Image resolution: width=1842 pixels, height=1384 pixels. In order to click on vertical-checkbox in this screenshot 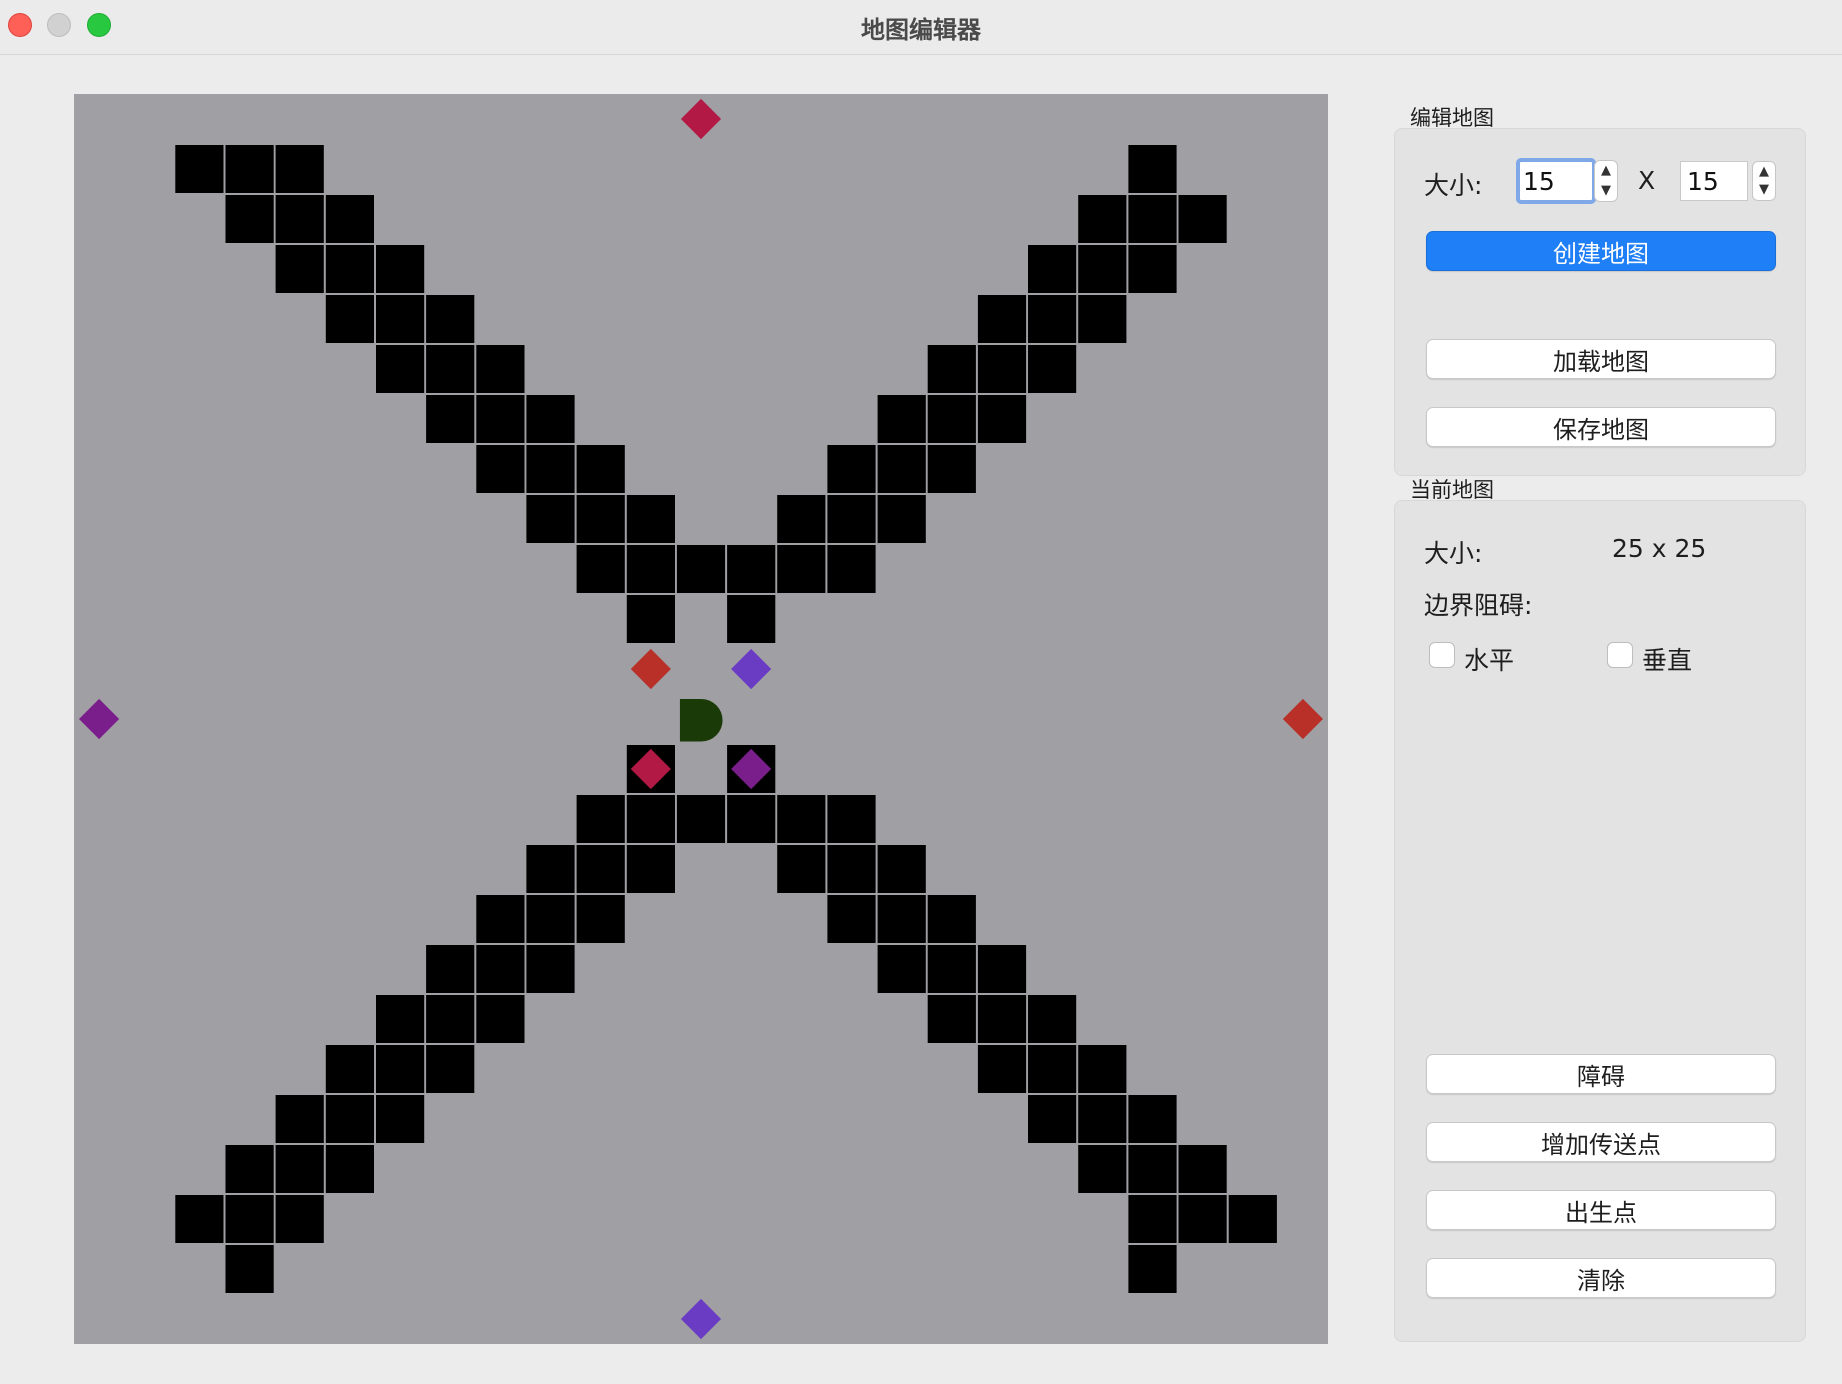, I will do `click(1620, 655)`.